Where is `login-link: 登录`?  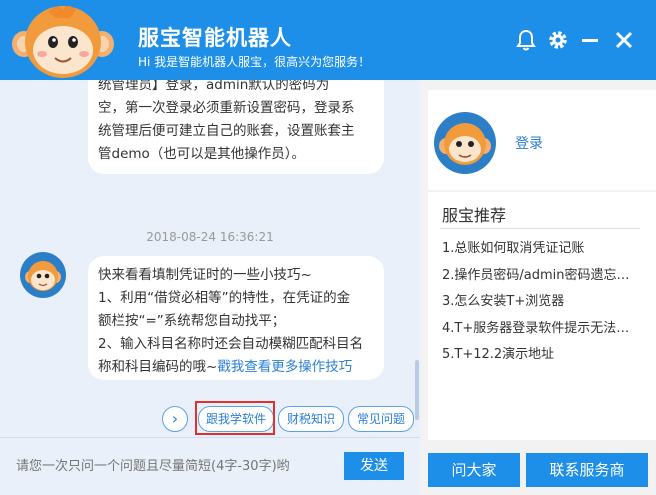
login-link: 登录 is located at coordinates (529, 143).